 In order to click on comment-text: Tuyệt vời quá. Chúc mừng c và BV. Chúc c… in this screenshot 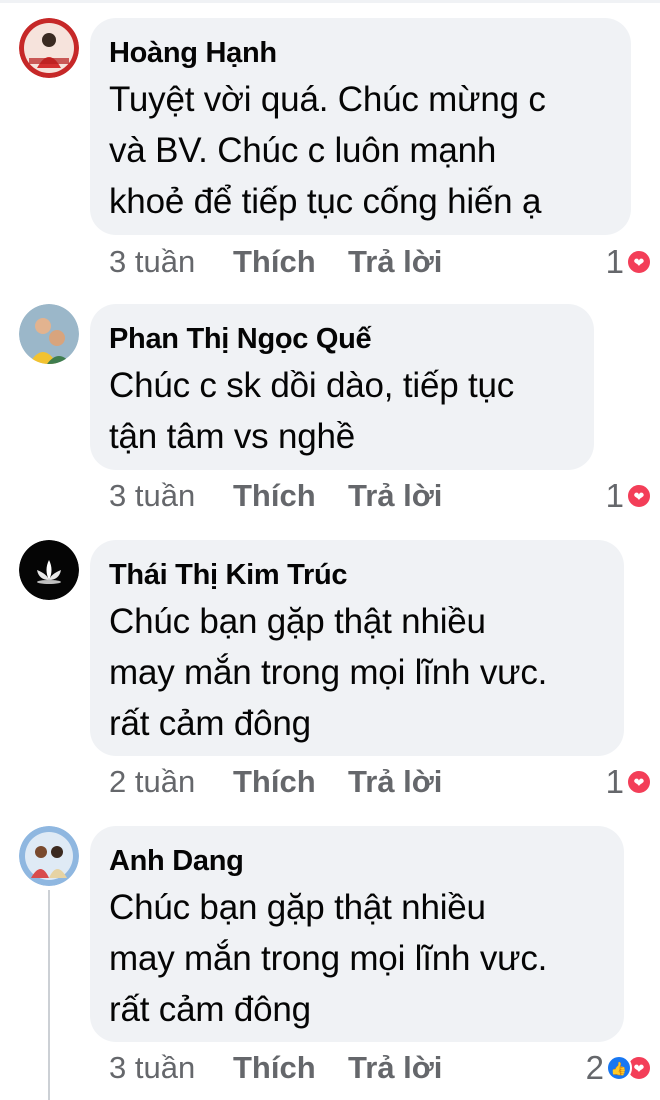, I will do `click(327, 150)`.